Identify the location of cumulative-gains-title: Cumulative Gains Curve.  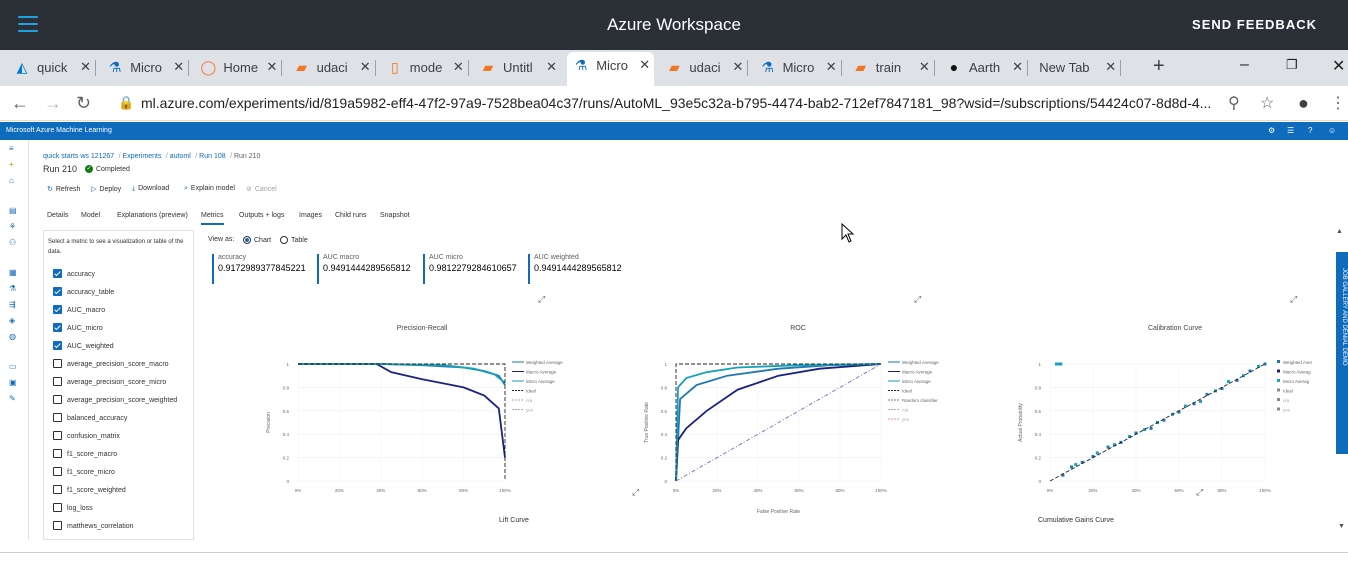
(1076, 520).